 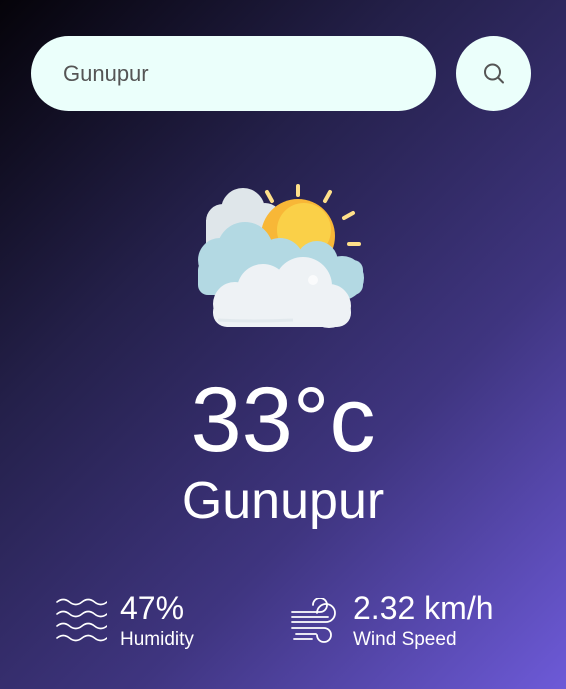 I want to click on wind-value: 2.32 km/h, so click(x=423, y=608).